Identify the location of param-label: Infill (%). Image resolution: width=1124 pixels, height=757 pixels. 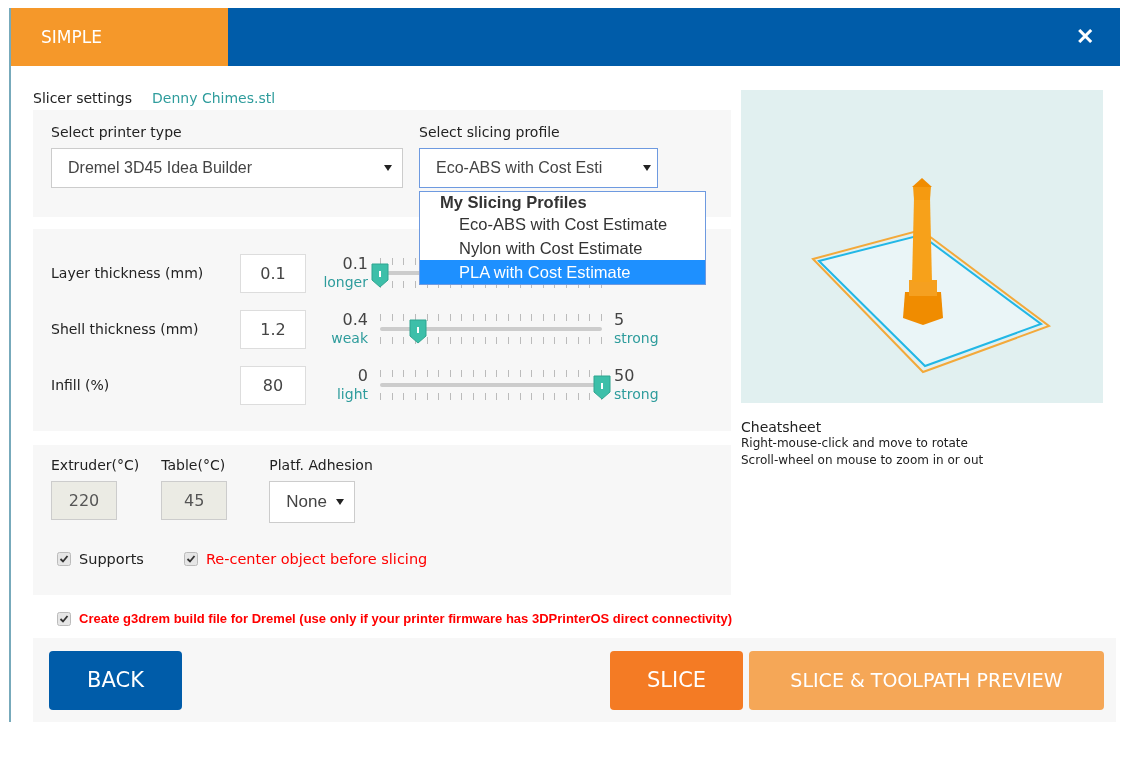
(81, 385).